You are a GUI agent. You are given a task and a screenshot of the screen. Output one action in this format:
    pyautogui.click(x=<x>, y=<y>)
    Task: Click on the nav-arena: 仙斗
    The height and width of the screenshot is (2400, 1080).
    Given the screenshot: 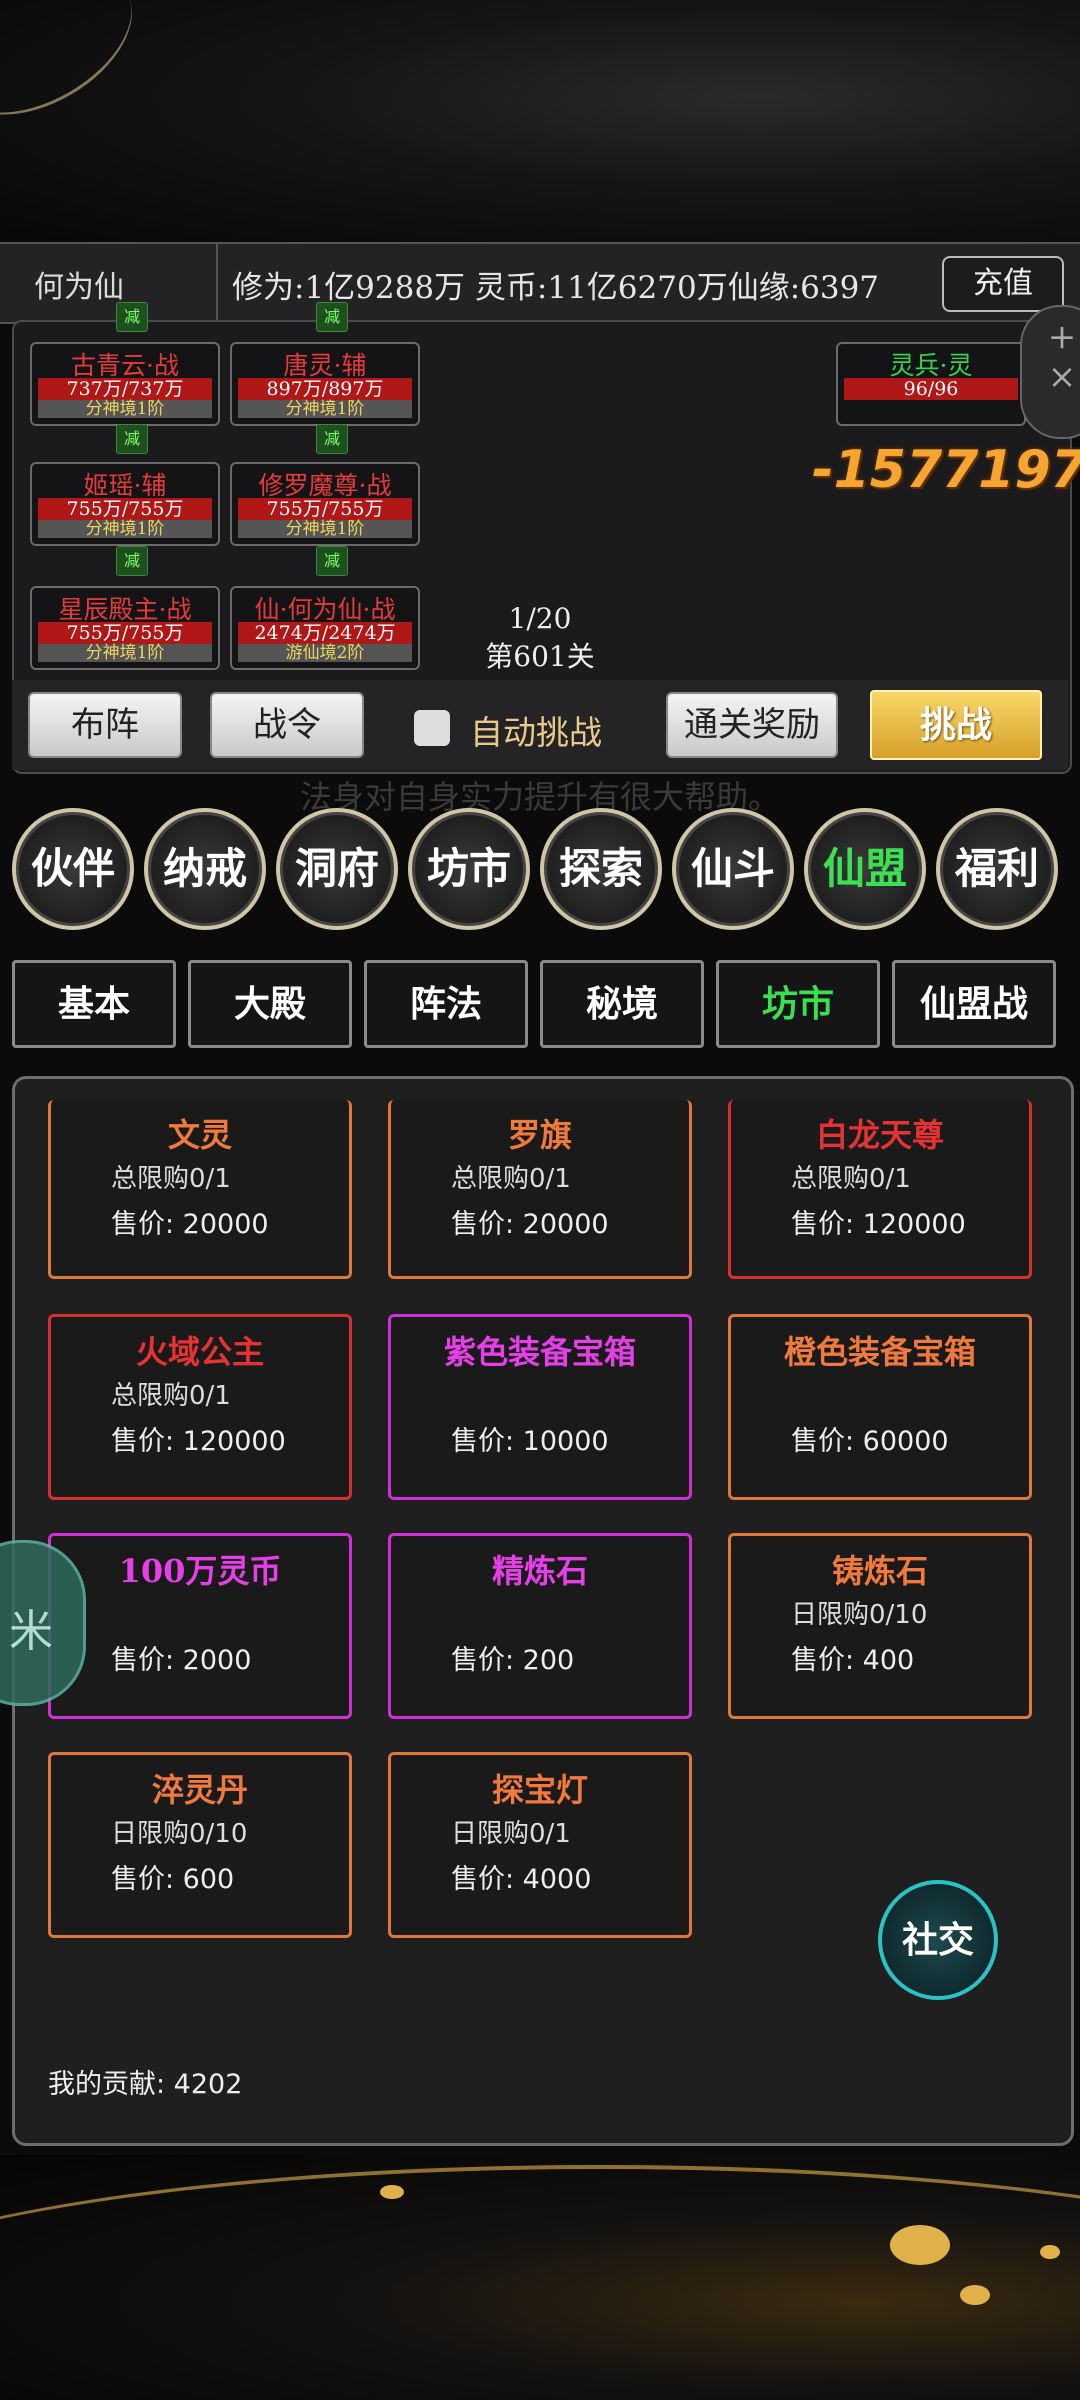 What is the action you would take?
    pyautogui.click(x=733, y=869)
    